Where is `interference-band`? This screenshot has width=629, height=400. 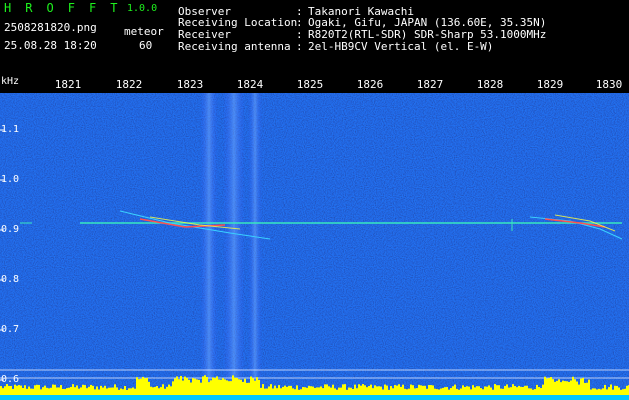
interference-band is located at coordinates (234, 246).